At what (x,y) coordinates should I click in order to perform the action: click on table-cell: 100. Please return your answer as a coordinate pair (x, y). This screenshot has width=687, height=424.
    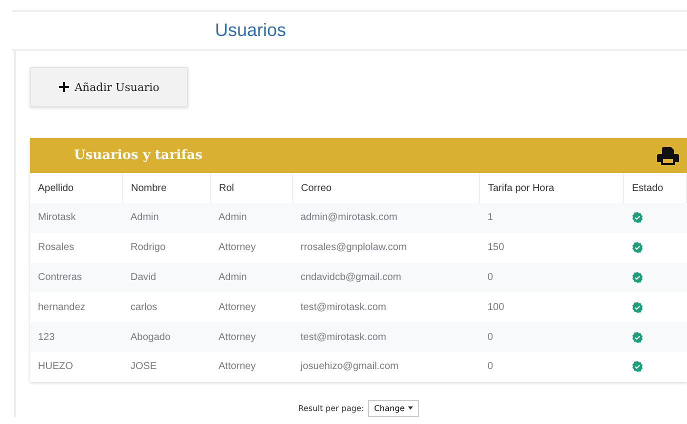
    Looking at the image, I should click on (552, 307).